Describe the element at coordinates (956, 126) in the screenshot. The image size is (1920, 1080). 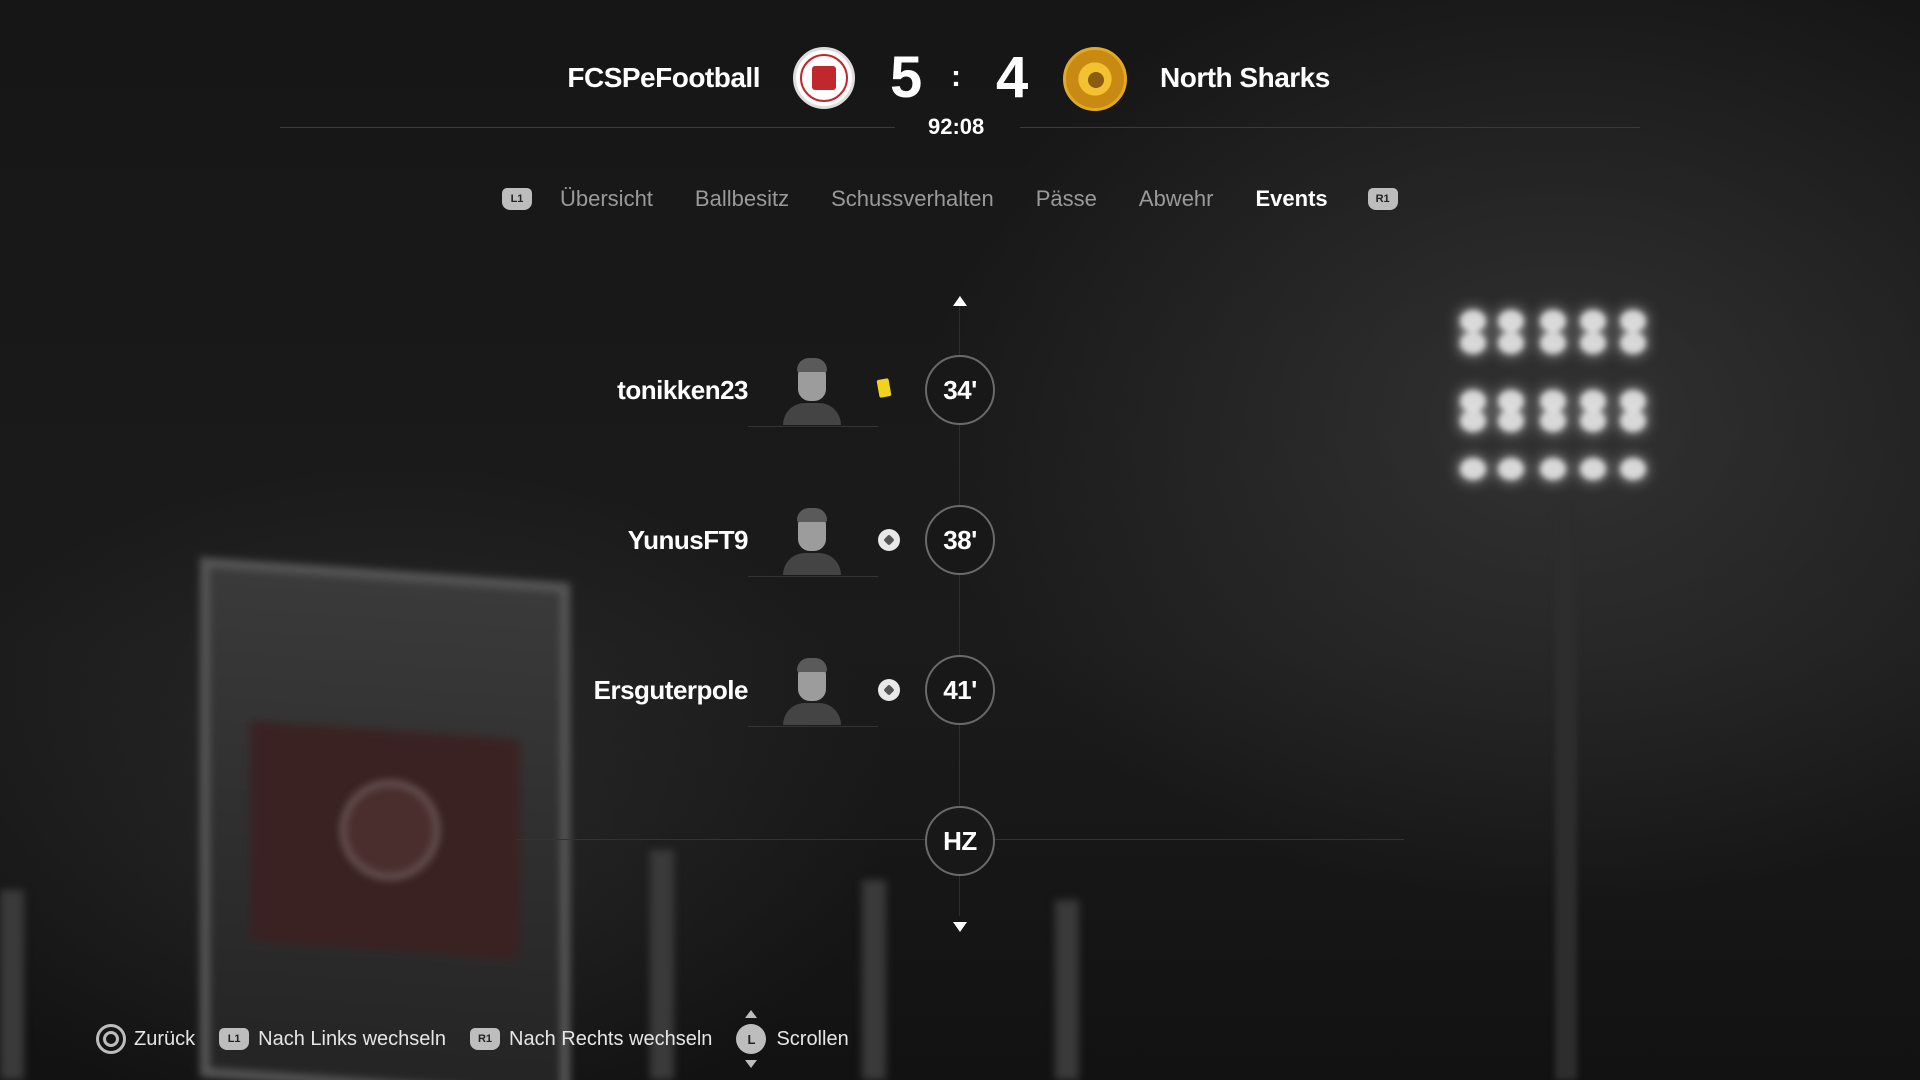
I see `match-clock: 92:08` at that location.